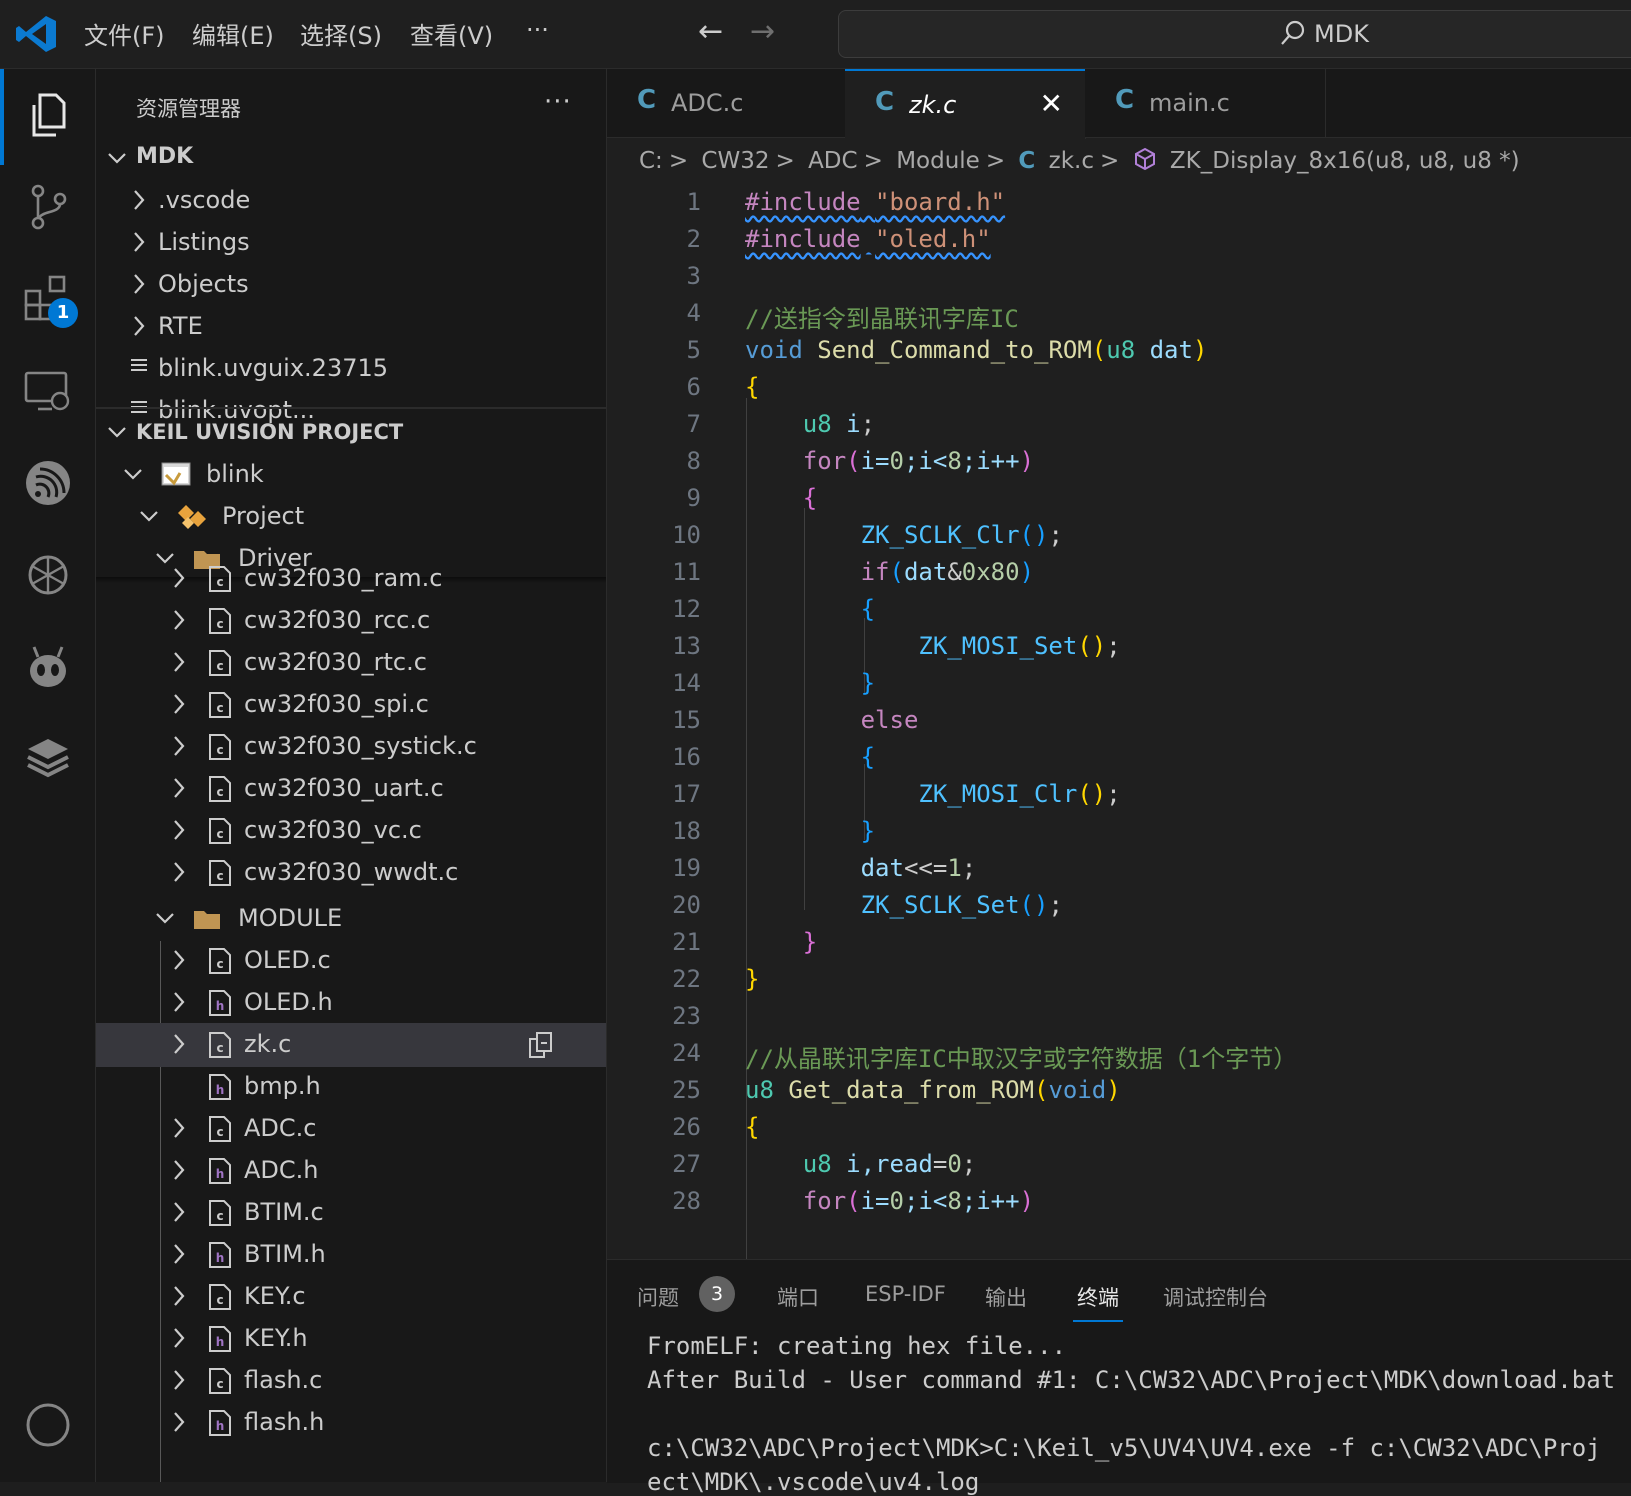 The width and height of the screenshot is (1631, 1496). I want to click on breadcrumb-item: CW32, so click(735, 161).